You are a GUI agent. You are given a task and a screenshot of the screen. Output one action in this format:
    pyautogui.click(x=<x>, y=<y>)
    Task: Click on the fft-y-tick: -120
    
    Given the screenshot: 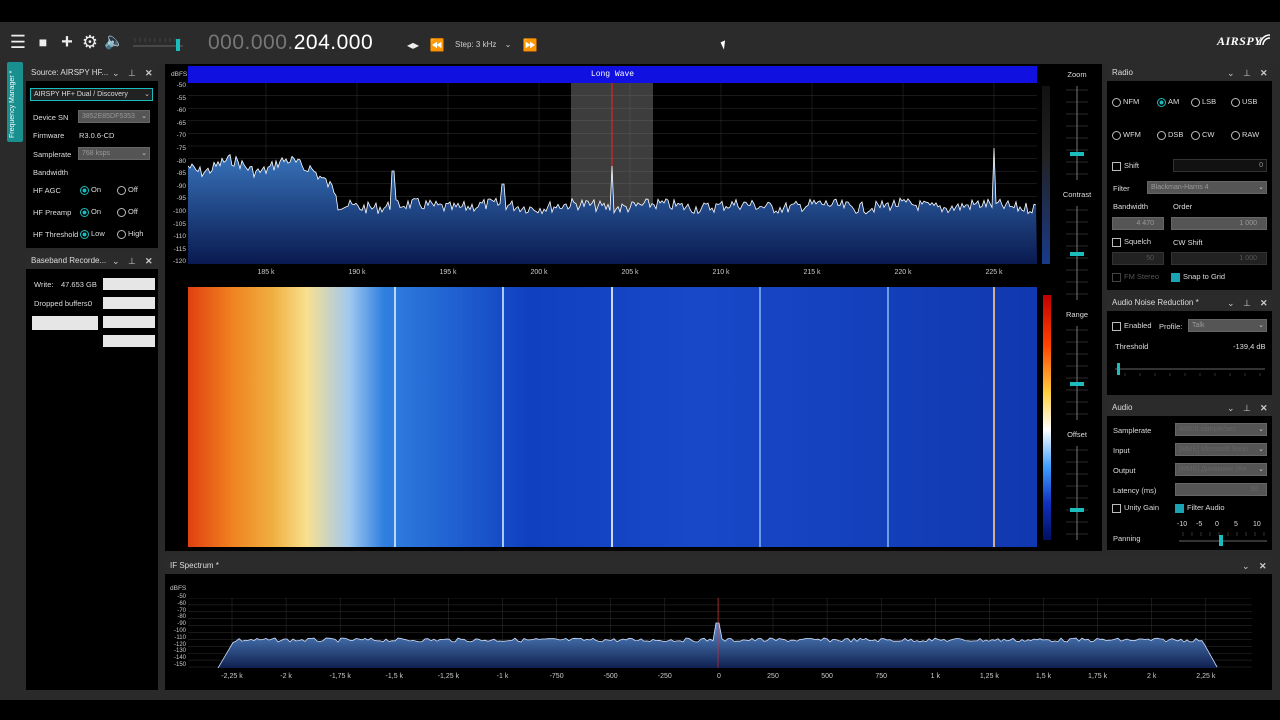 What is the action you would take?
    pyautogui.click(x=179, y=262)
    